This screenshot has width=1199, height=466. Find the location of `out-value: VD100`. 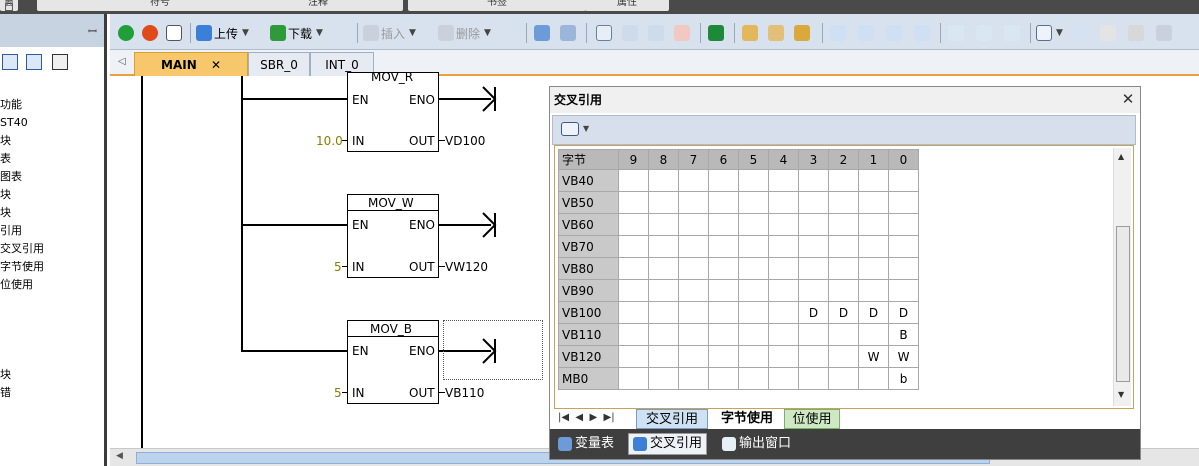

out-value: VD100 is located at coordinates (465, 141).